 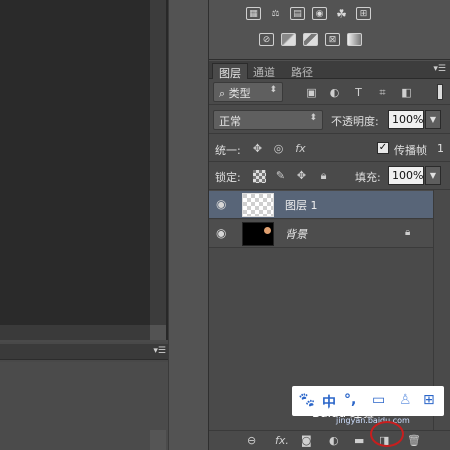 I want to click on adjustment-layer-filter-icon: ◐, so click(x=334, y=92).